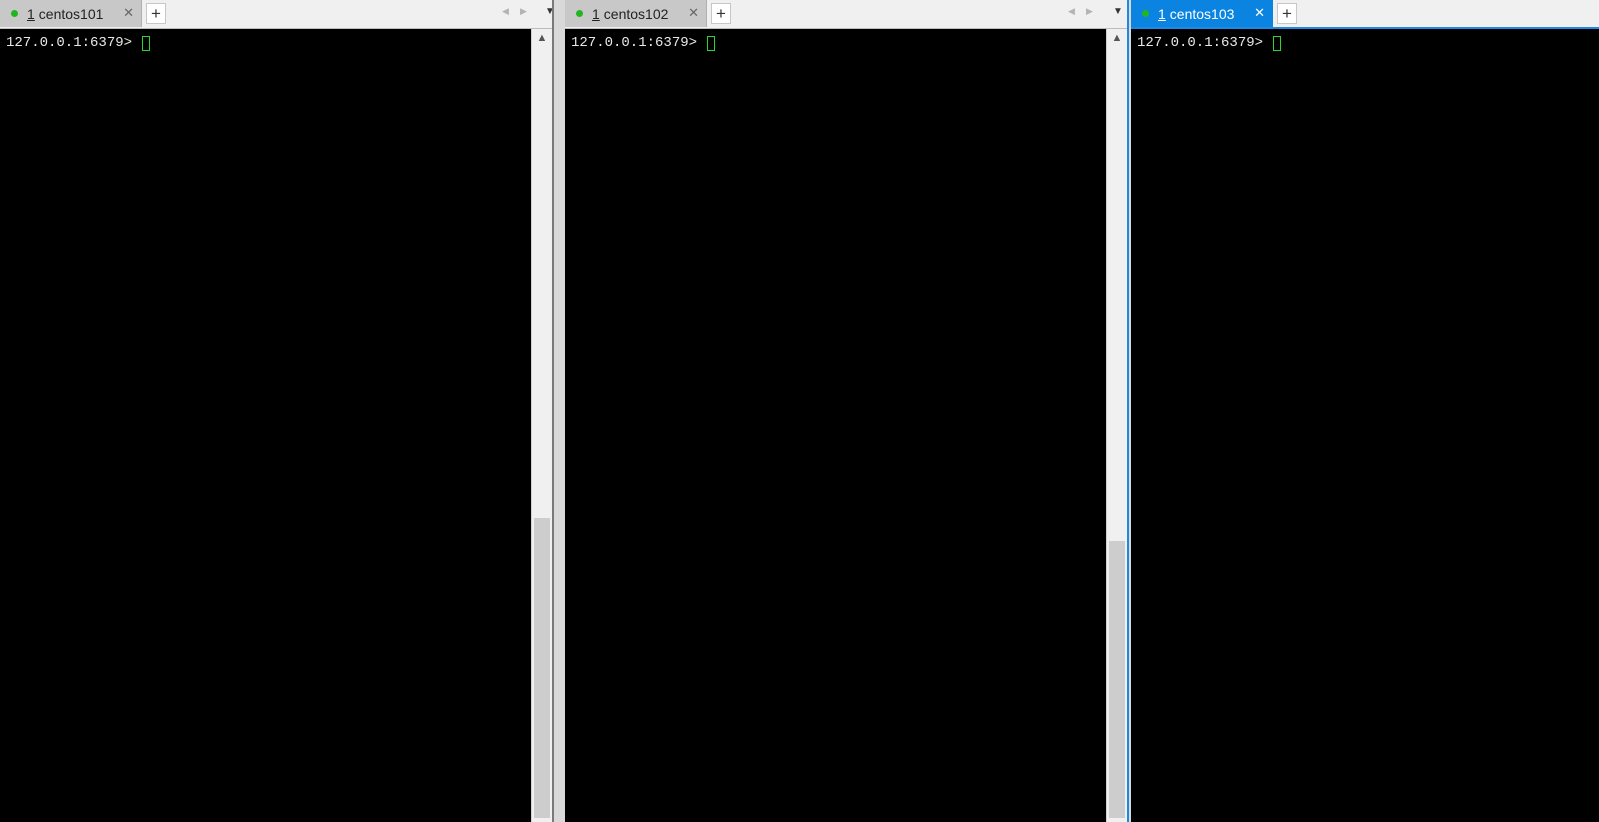  I want to click on tab-label: centos103, so click(1202, 13).